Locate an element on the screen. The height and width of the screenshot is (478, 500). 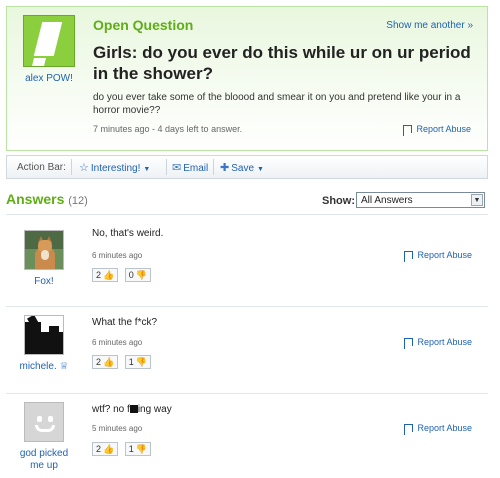
answers-count: (12) is located at coordinates (78, 201).